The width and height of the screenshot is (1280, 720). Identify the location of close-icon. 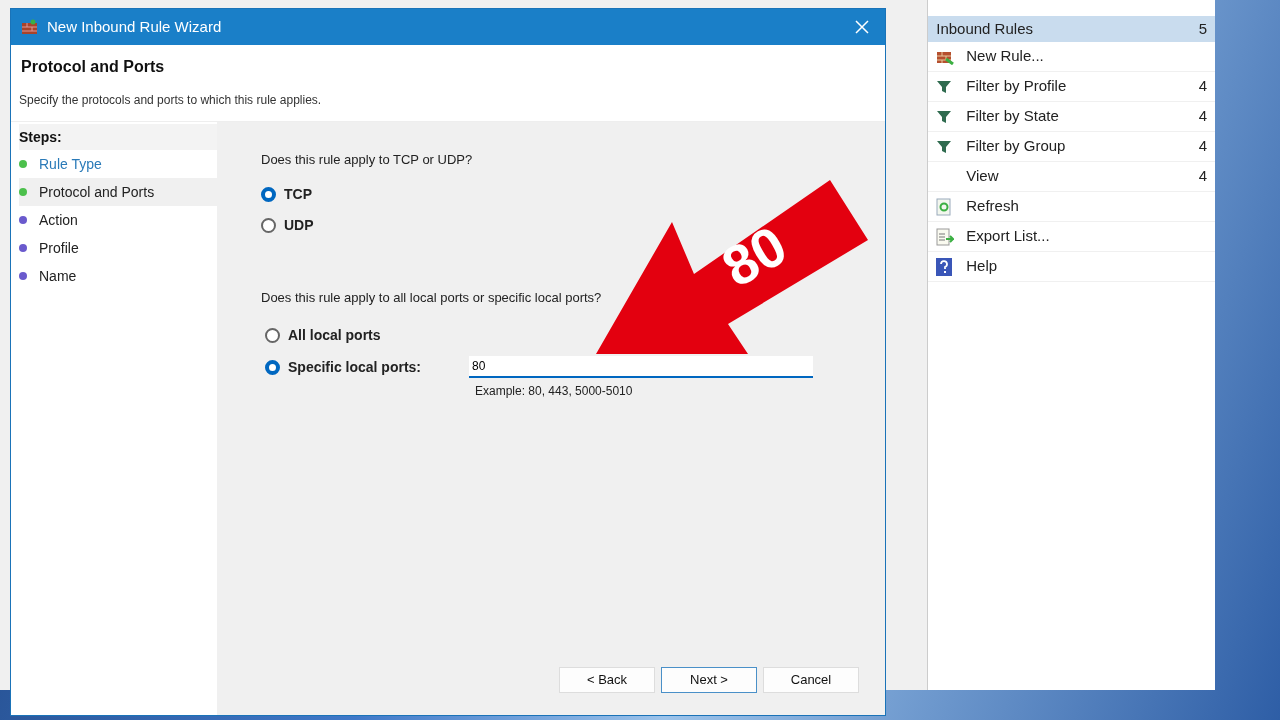
(862, 27).